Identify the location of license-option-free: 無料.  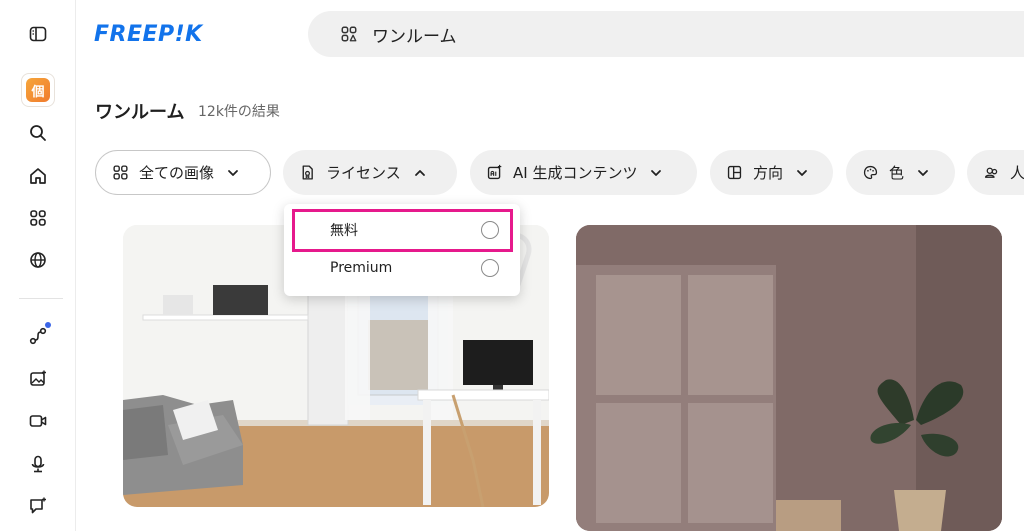
(402, 230).